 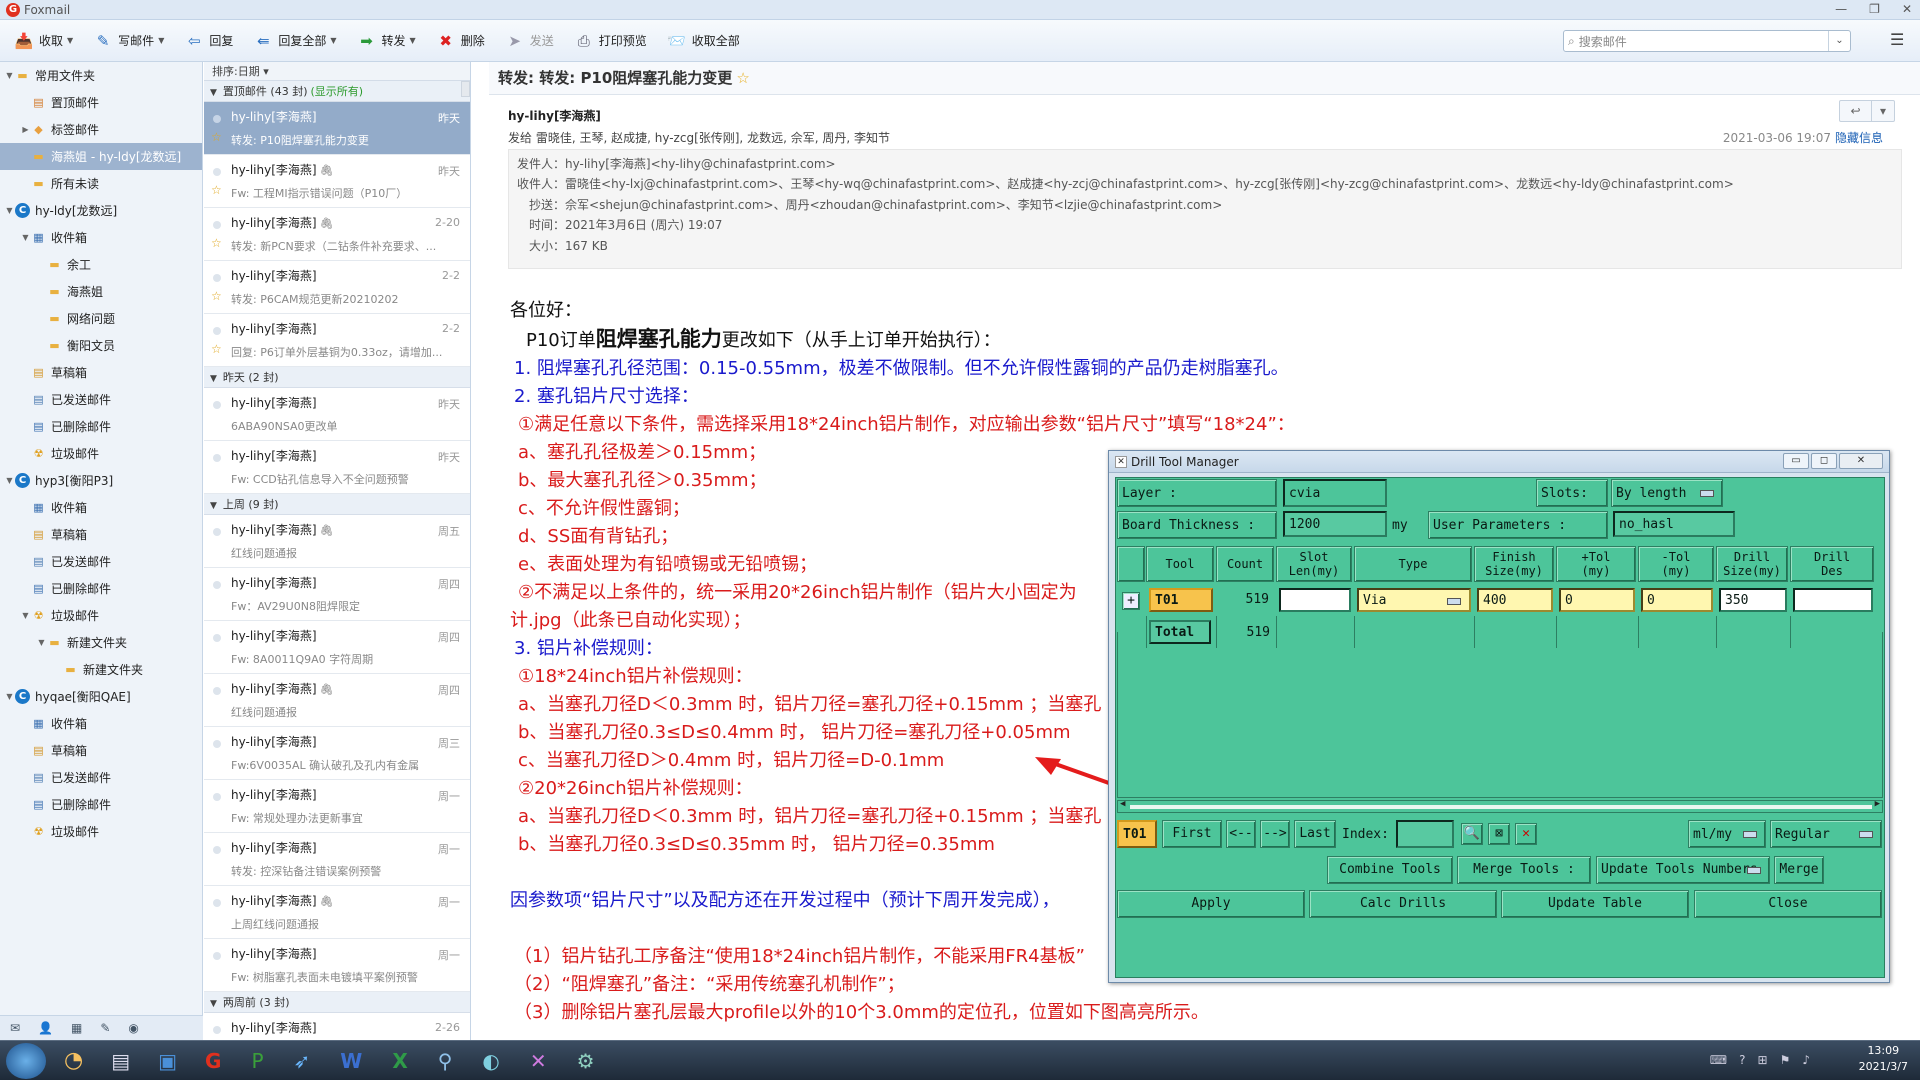 What do you see at coordinates (1742, 1060) in the screenshot?
I see `help-icon: ?` at bounding box center [1742, 1060].